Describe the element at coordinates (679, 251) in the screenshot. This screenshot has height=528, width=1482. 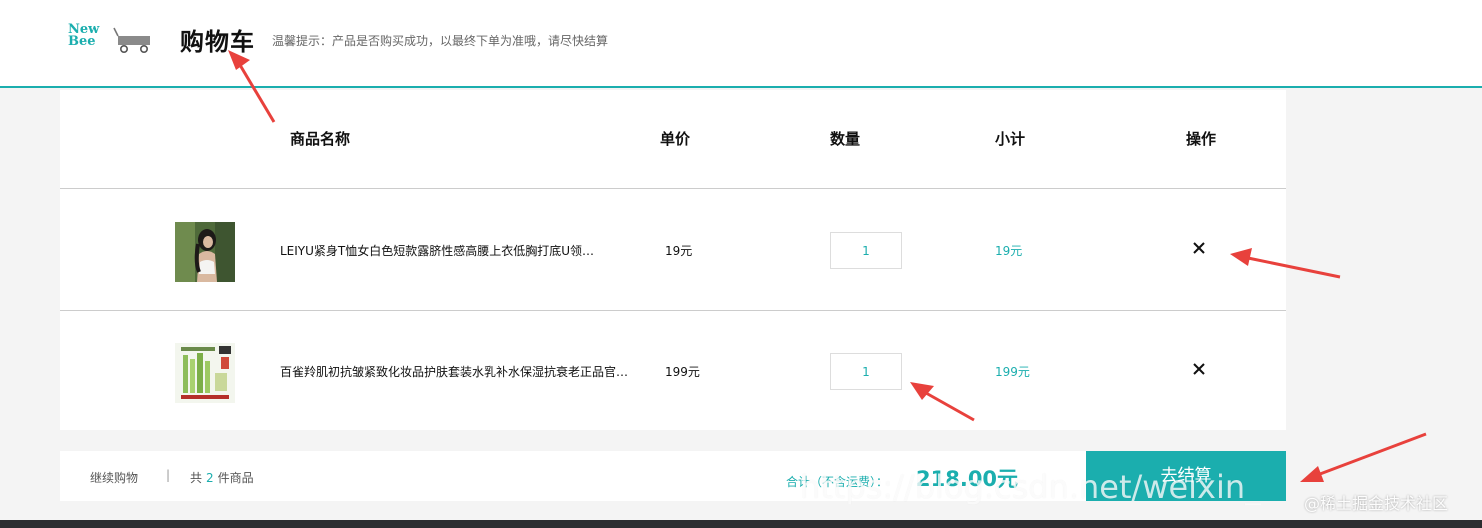
I see `unit-price: 19元` at that location.